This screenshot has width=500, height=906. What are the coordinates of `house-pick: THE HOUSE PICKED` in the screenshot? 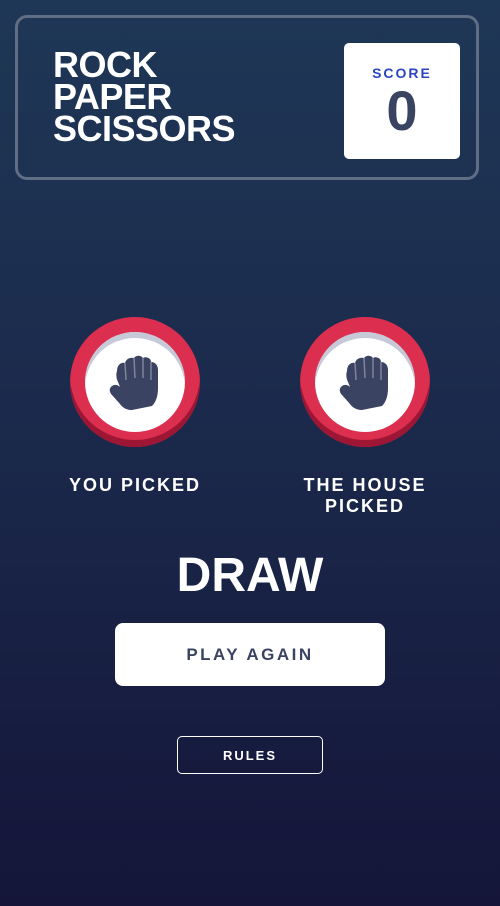 It's located at (365, 416).